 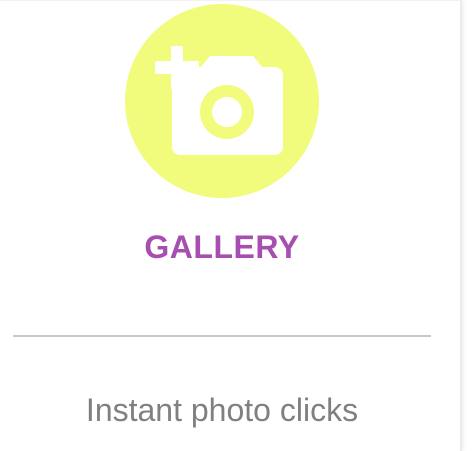 What do you see at coordinates (222, 247) in the screenshot?
I see `card-title: GALLERY` at bounding box center [222, 247].